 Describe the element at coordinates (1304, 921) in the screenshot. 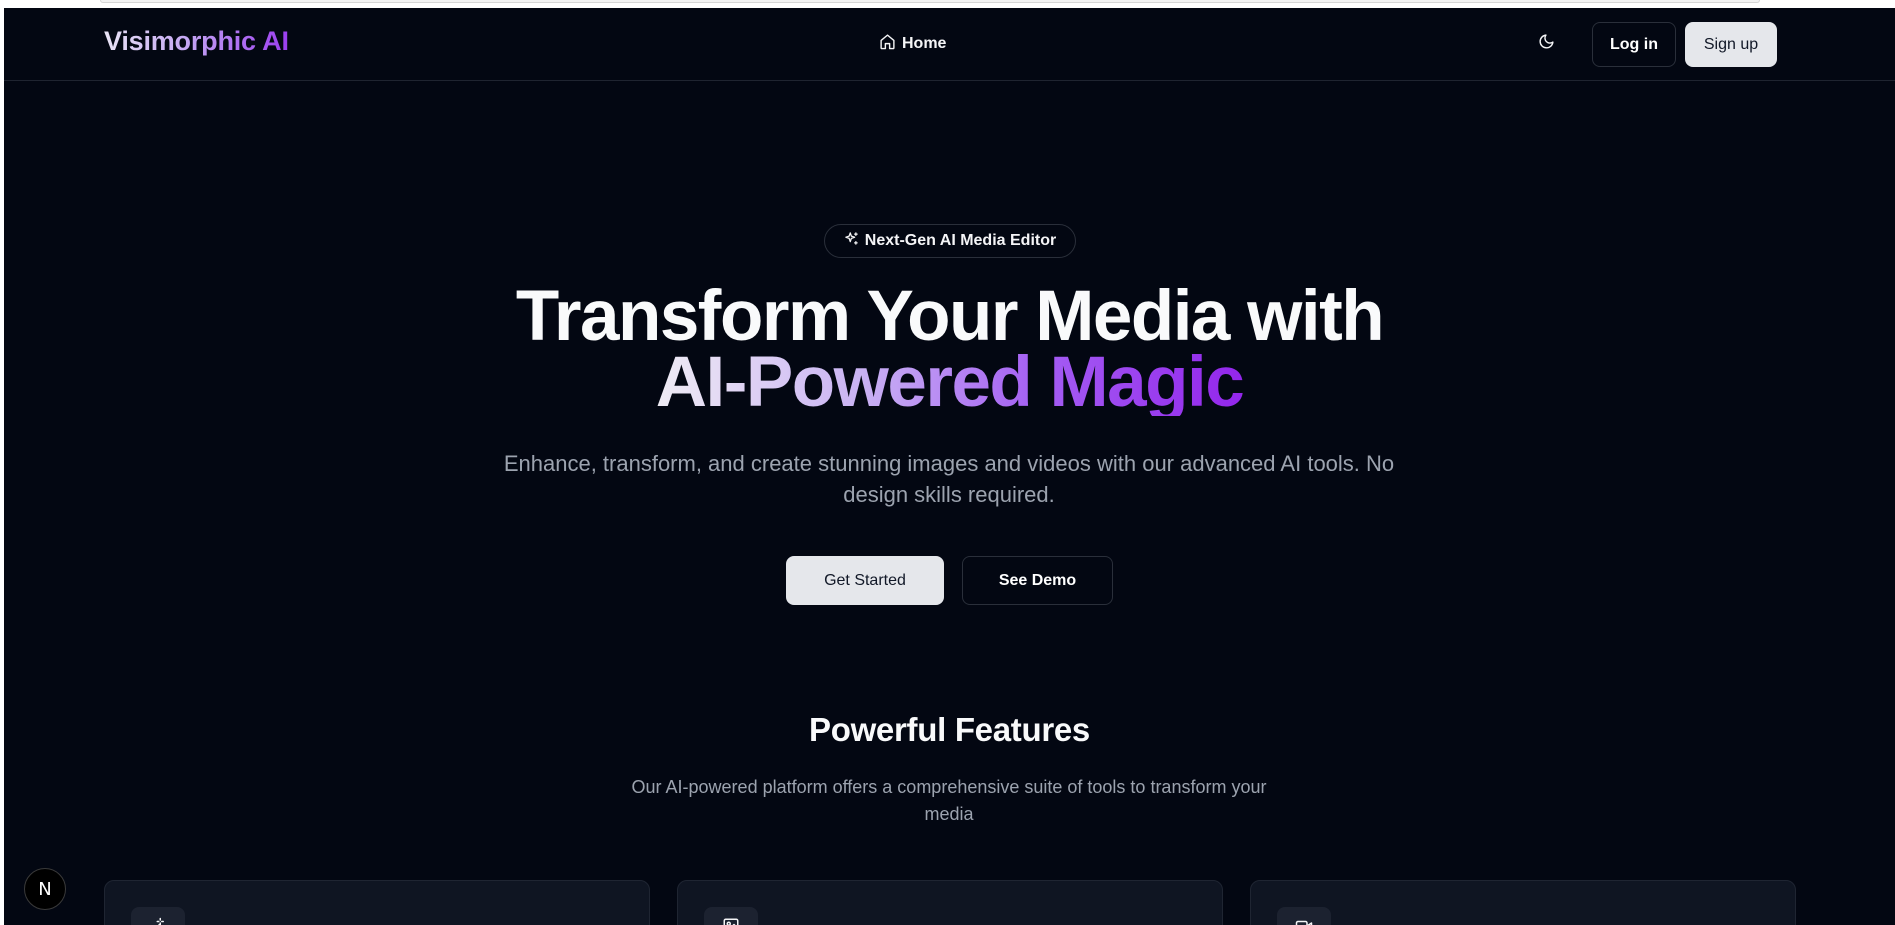

I see `video-icon` at that location.